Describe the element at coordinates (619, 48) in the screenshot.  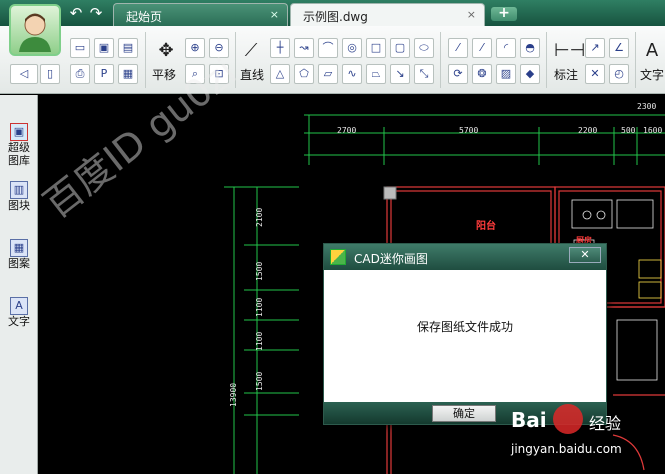
I see `angle-dim-icon: ∠` at that location.